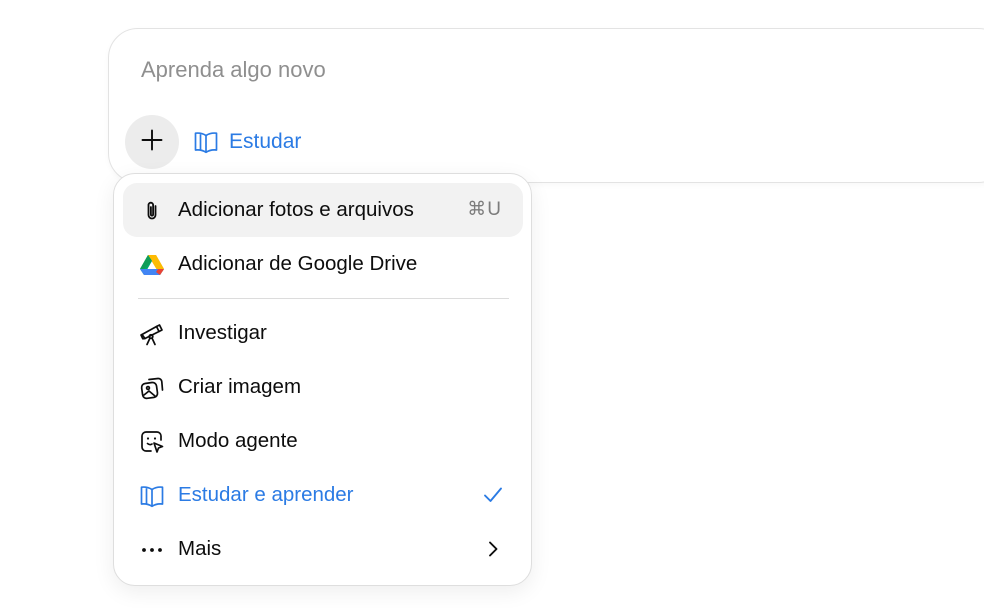  Describe the element at coordinates (323, 387) in the screenshot. I see `menu-item-create-image: Criar imagem` at that location.